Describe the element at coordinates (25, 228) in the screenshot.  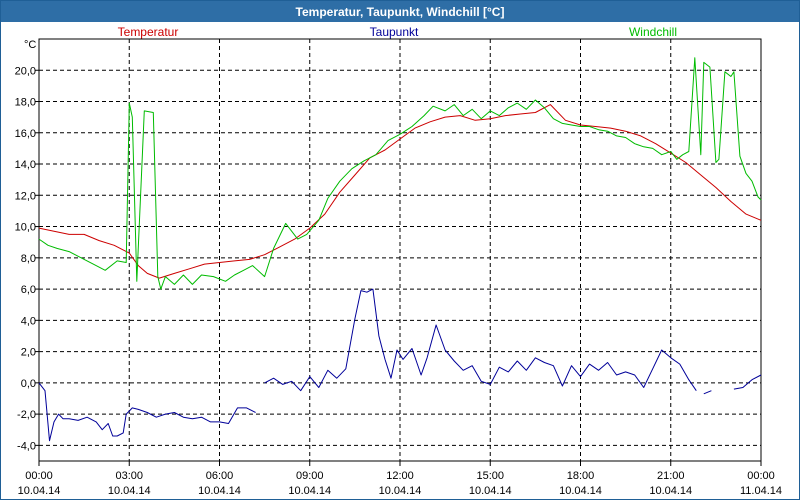
I see `y-tick-label: 10,0` at that location.